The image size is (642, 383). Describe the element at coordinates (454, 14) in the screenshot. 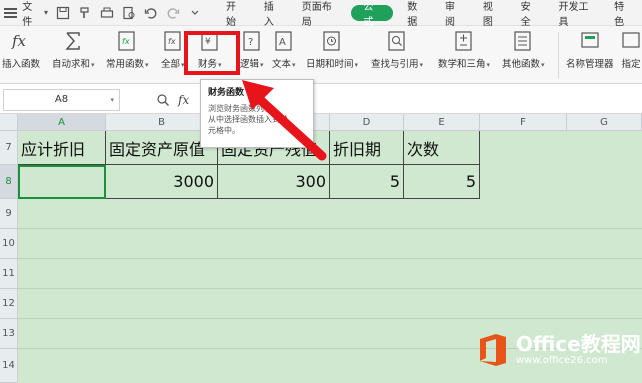

I see `tab-review: 审阅` at that location.